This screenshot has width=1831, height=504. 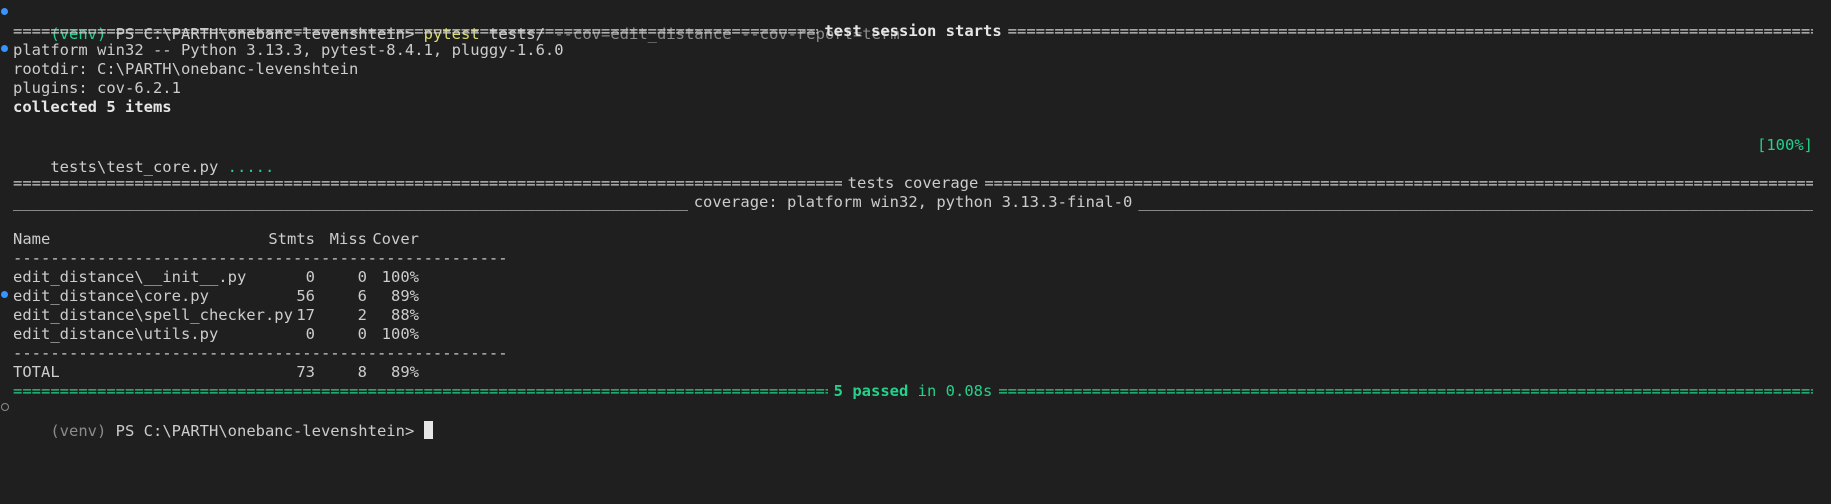 I want to click on venv-label: (venv), so click(x=78, y=431).